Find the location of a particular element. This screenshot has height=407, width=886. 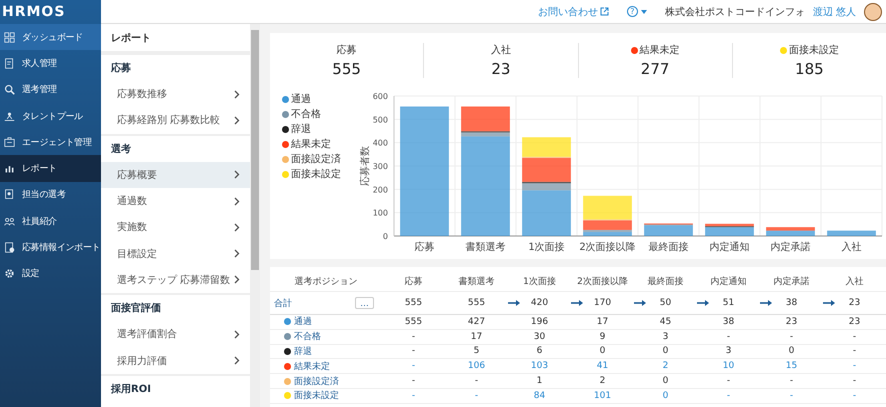

submenu-item: 応募数推移 is located at coordinates (175, 94).